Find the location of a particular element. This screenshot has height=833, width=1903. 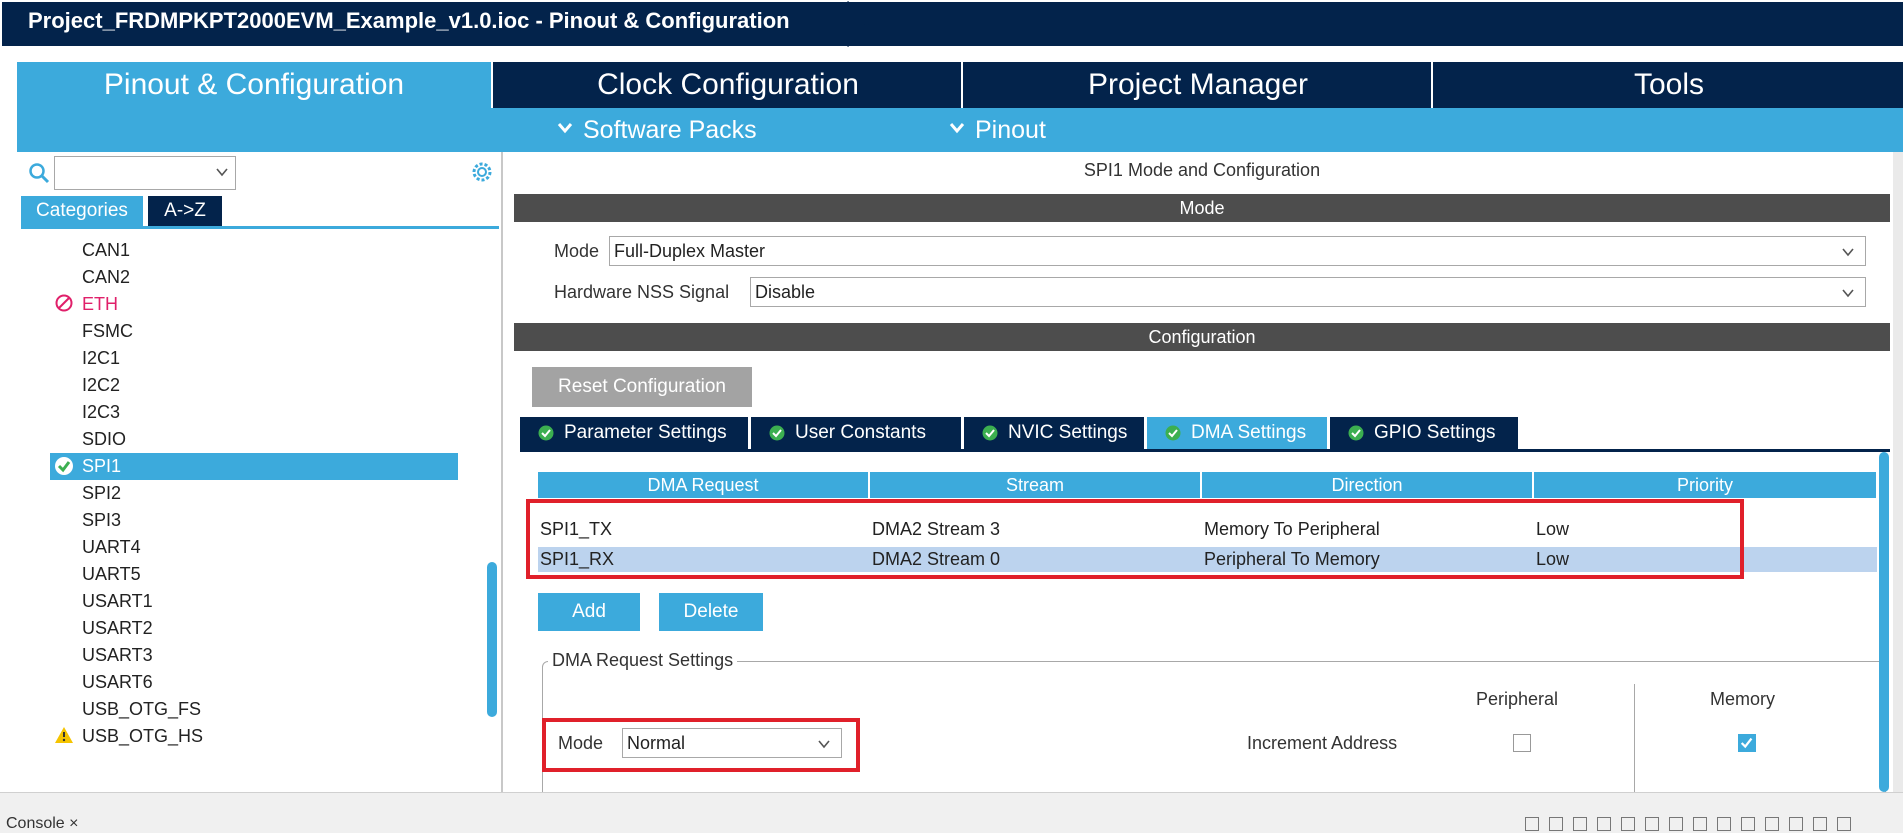

console-bar: Console × is located at coordinates (951, 812).